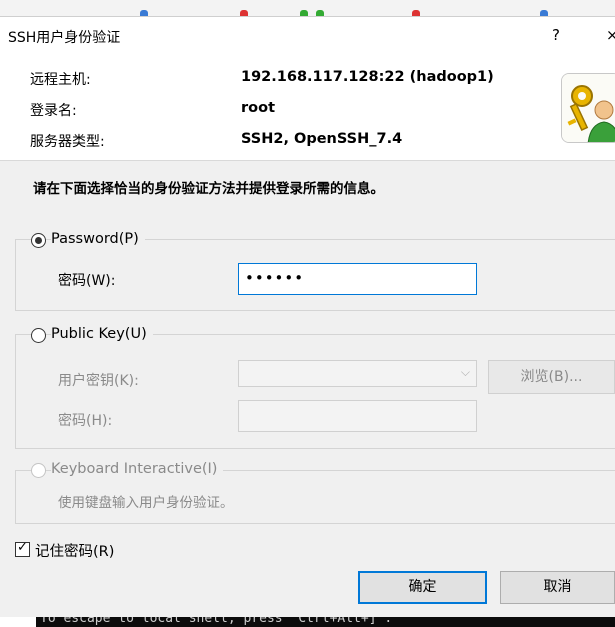 The image size is (615, 627). What do you see at coordinates (357, 416) in the screenshot?
I see `passphrase-input` at bounding box center [357, 416].